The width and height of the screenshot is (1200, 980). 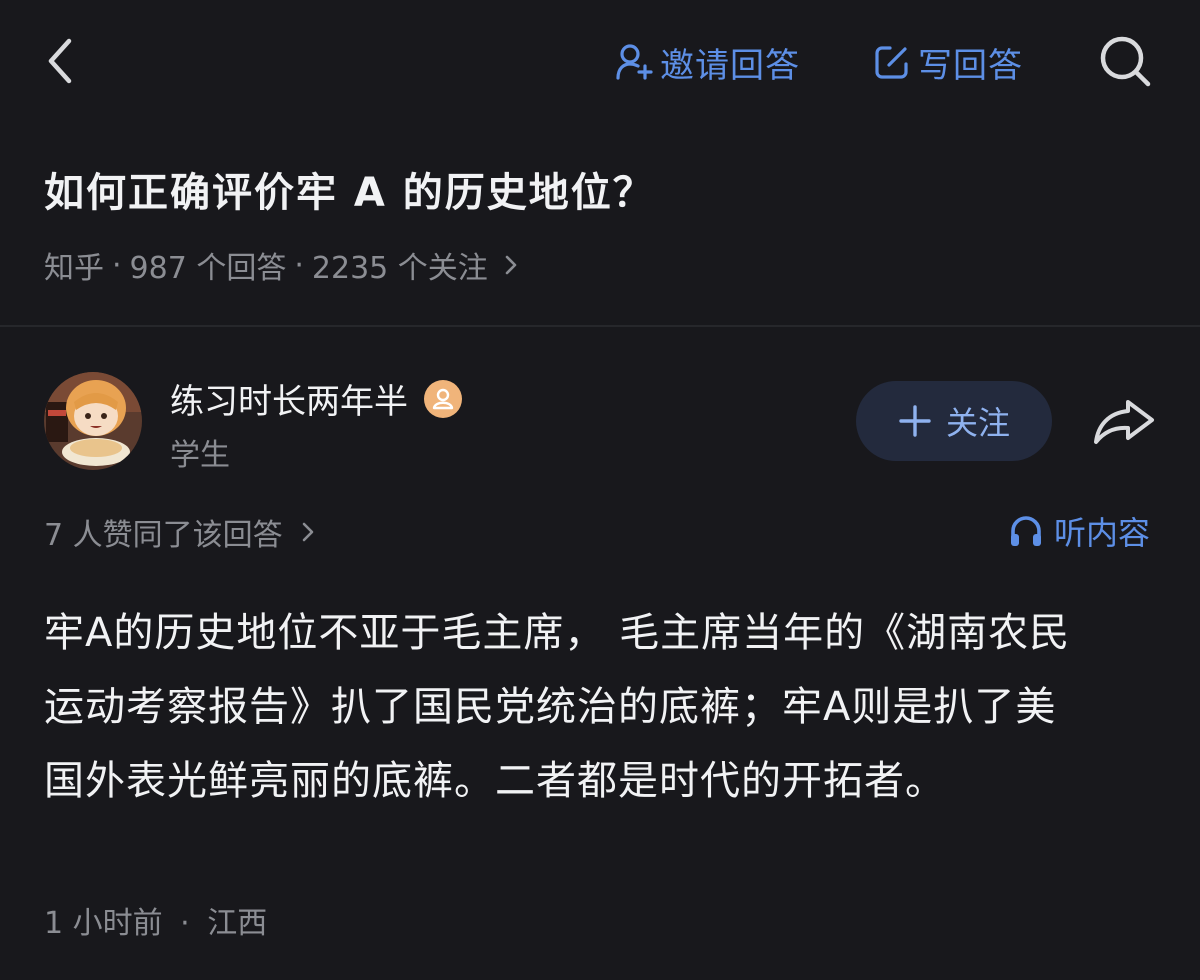 I want to click on content-line: 牢A的历史地位不亚于毛主席， 毛主席当年的《湖南农民, so click(x=557, y=633).